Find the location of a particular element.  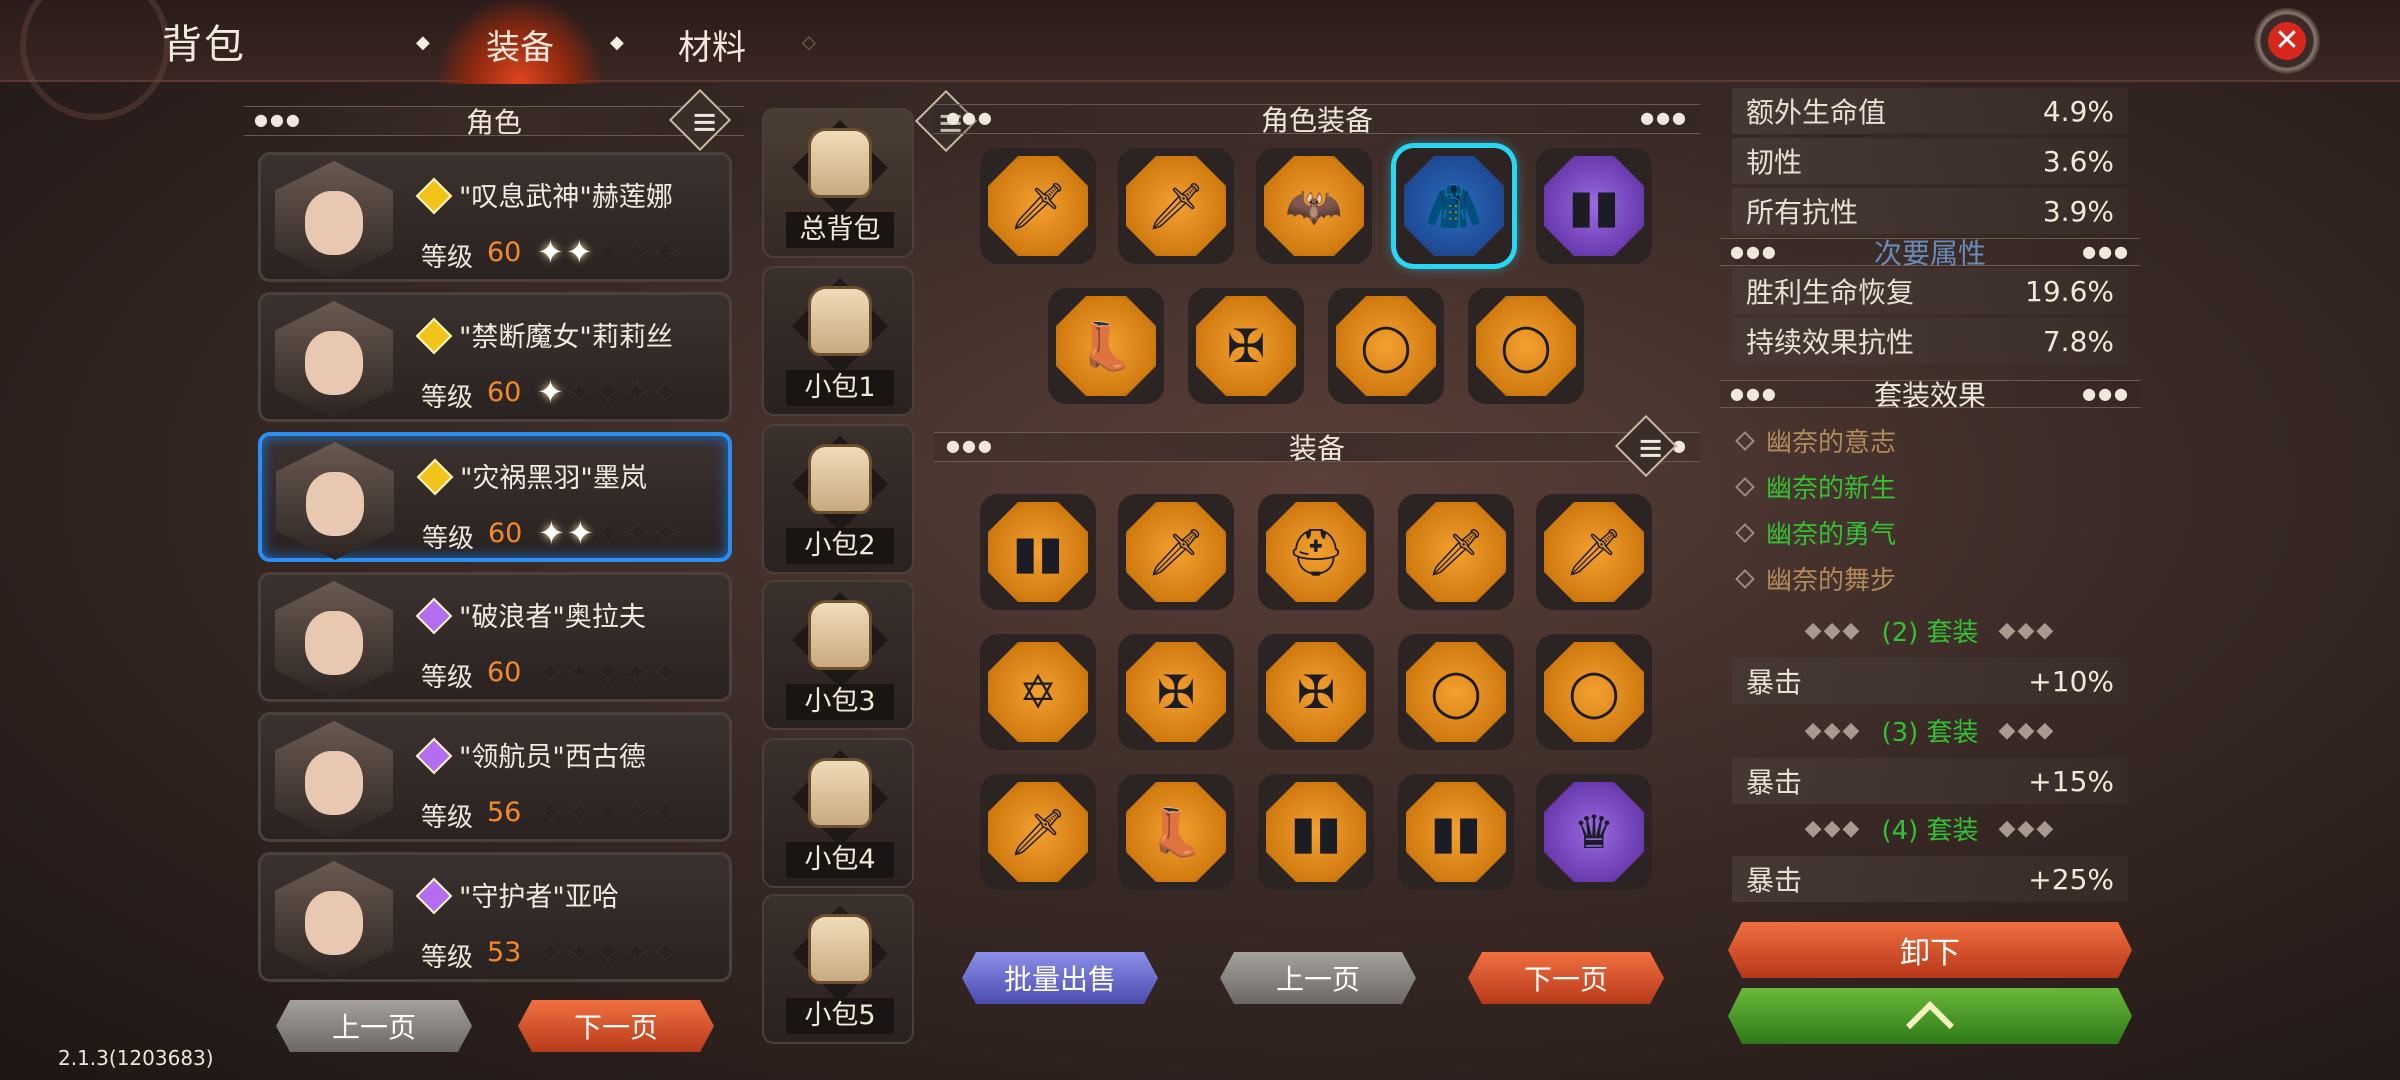

bag-tab: 小包2 is located at coordinates (838, 499).